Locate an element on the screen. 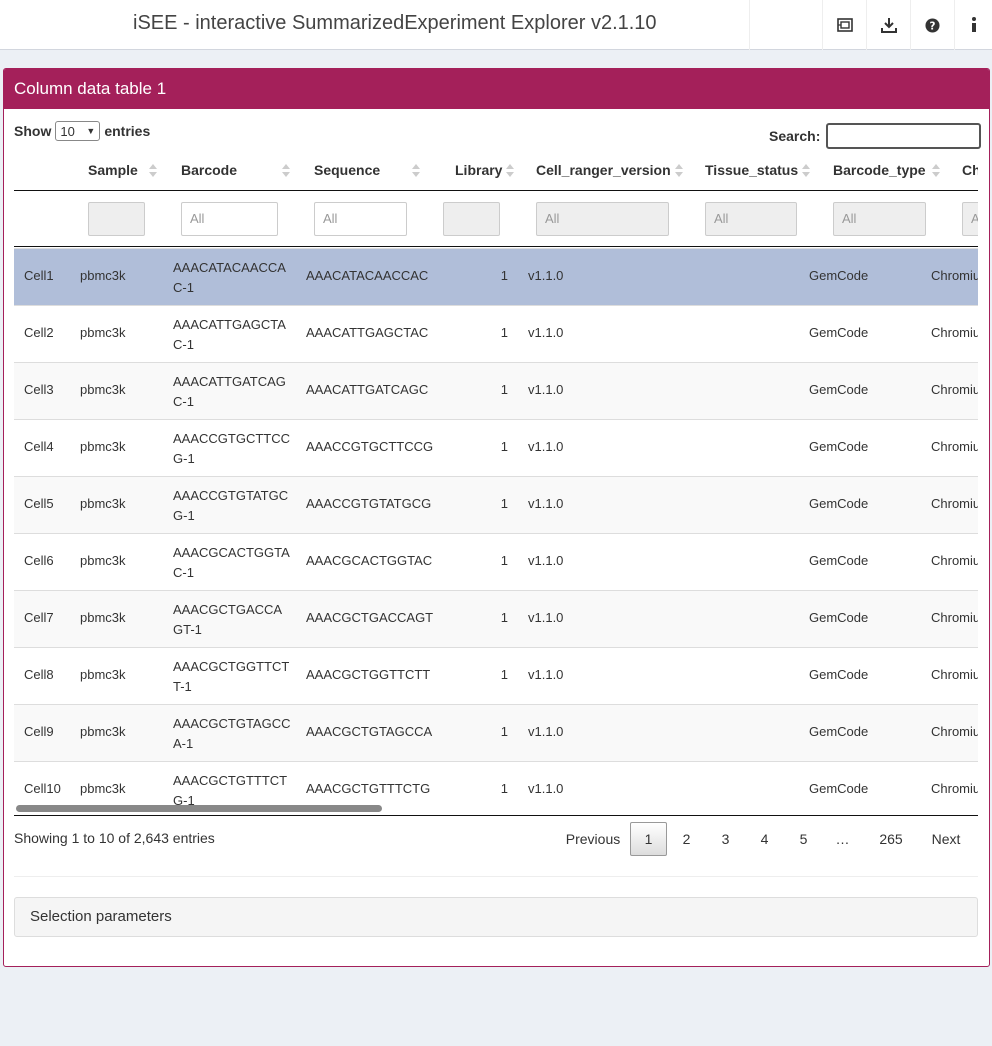 The width and height of the screenshot is (992, 1046). selection-parameters-box: Selection parameters is located at coordinates (496, 917).